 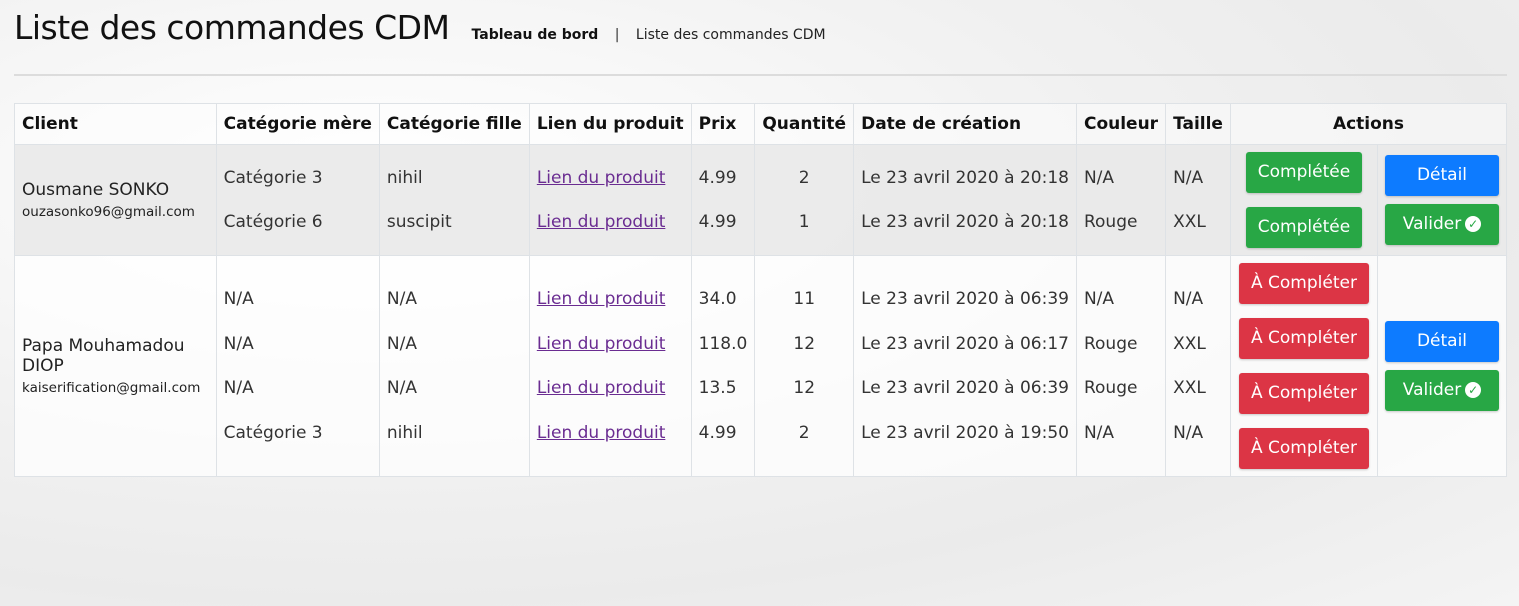 I want to click on prix: 13.5, so click(x=717, y=388).